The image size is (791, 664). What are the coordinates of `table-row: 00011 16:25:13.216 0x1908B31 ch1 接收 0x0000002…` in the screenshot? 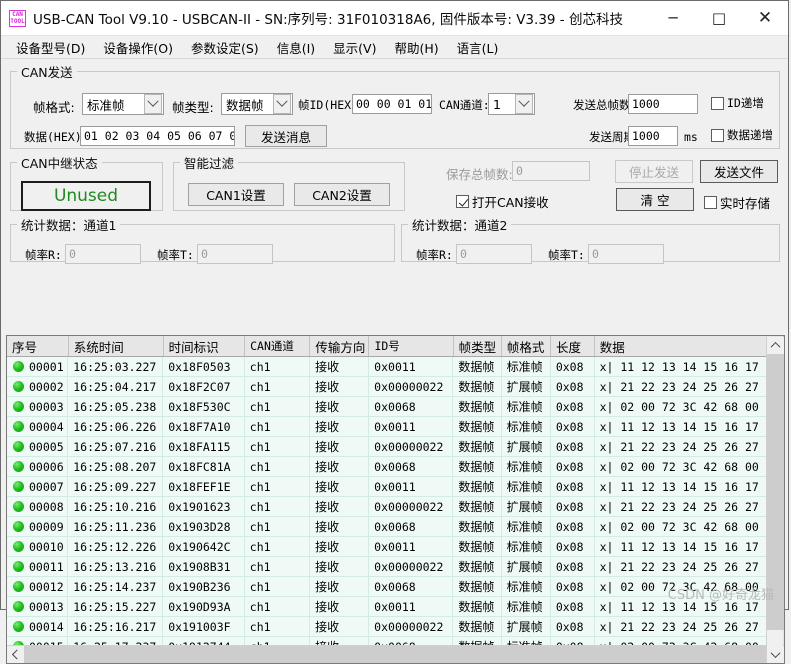 It's located at (395, 567).